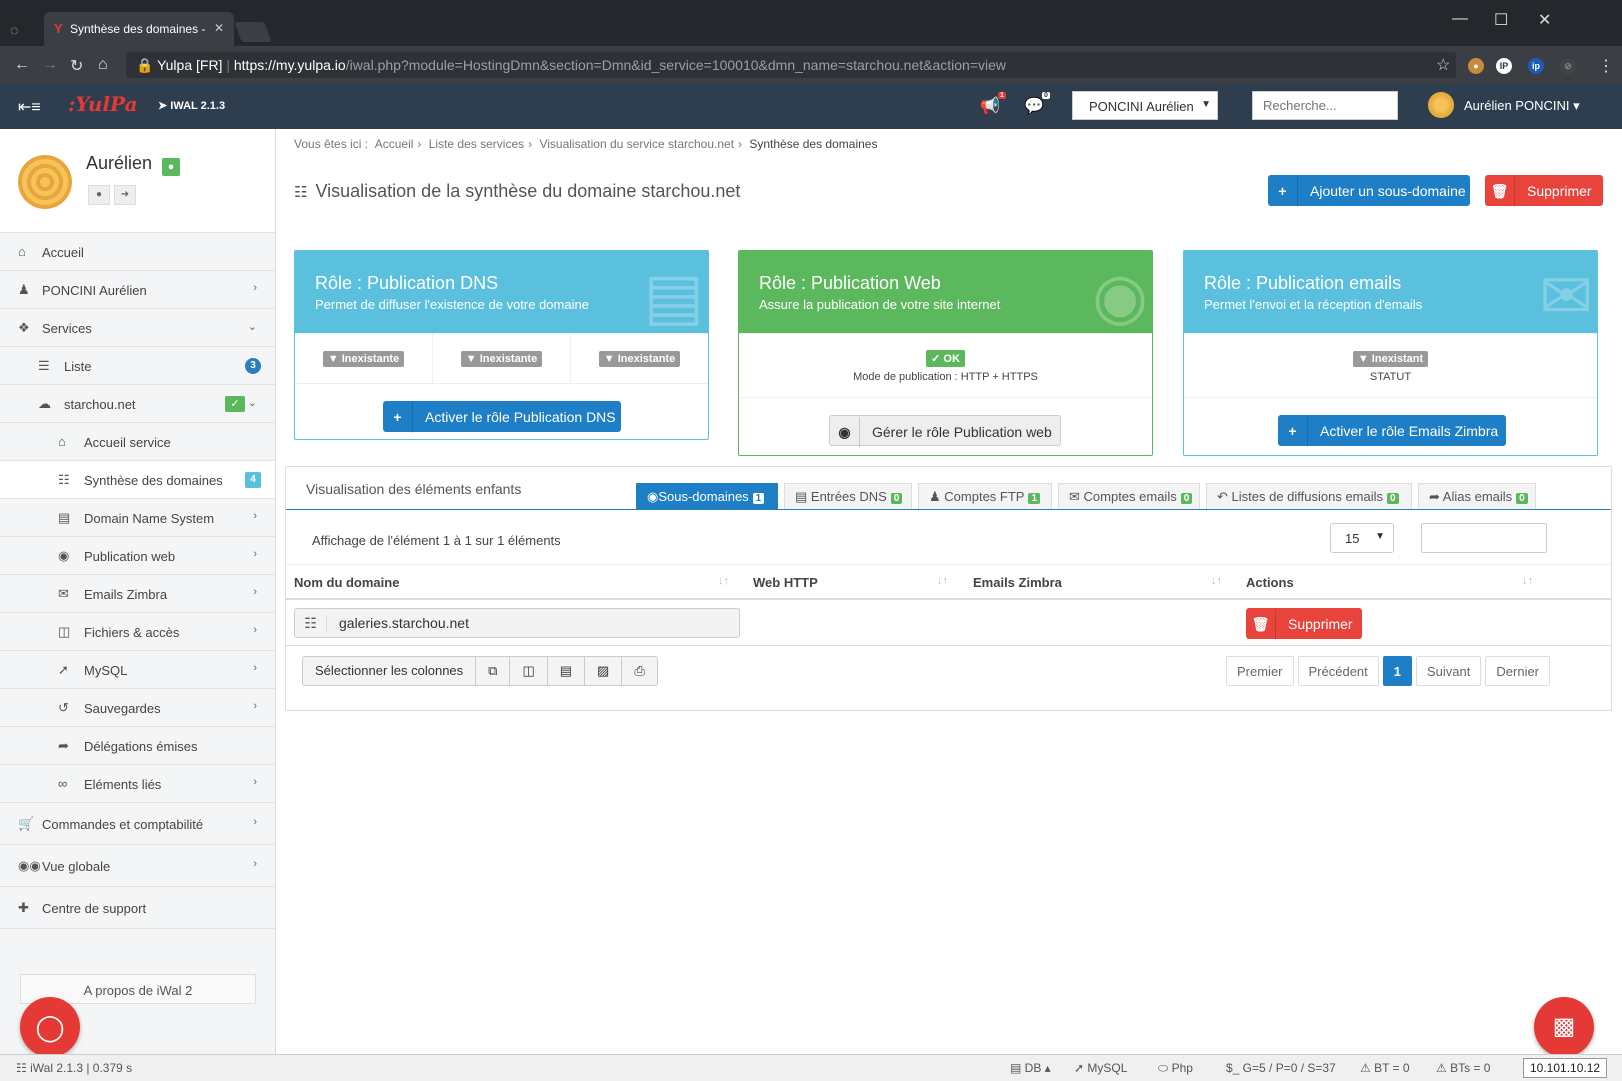  Describe the element at coordinates (1030, 1068) in the screenshot. I see `statusbar-db: ▤ DB ▴` at that location.